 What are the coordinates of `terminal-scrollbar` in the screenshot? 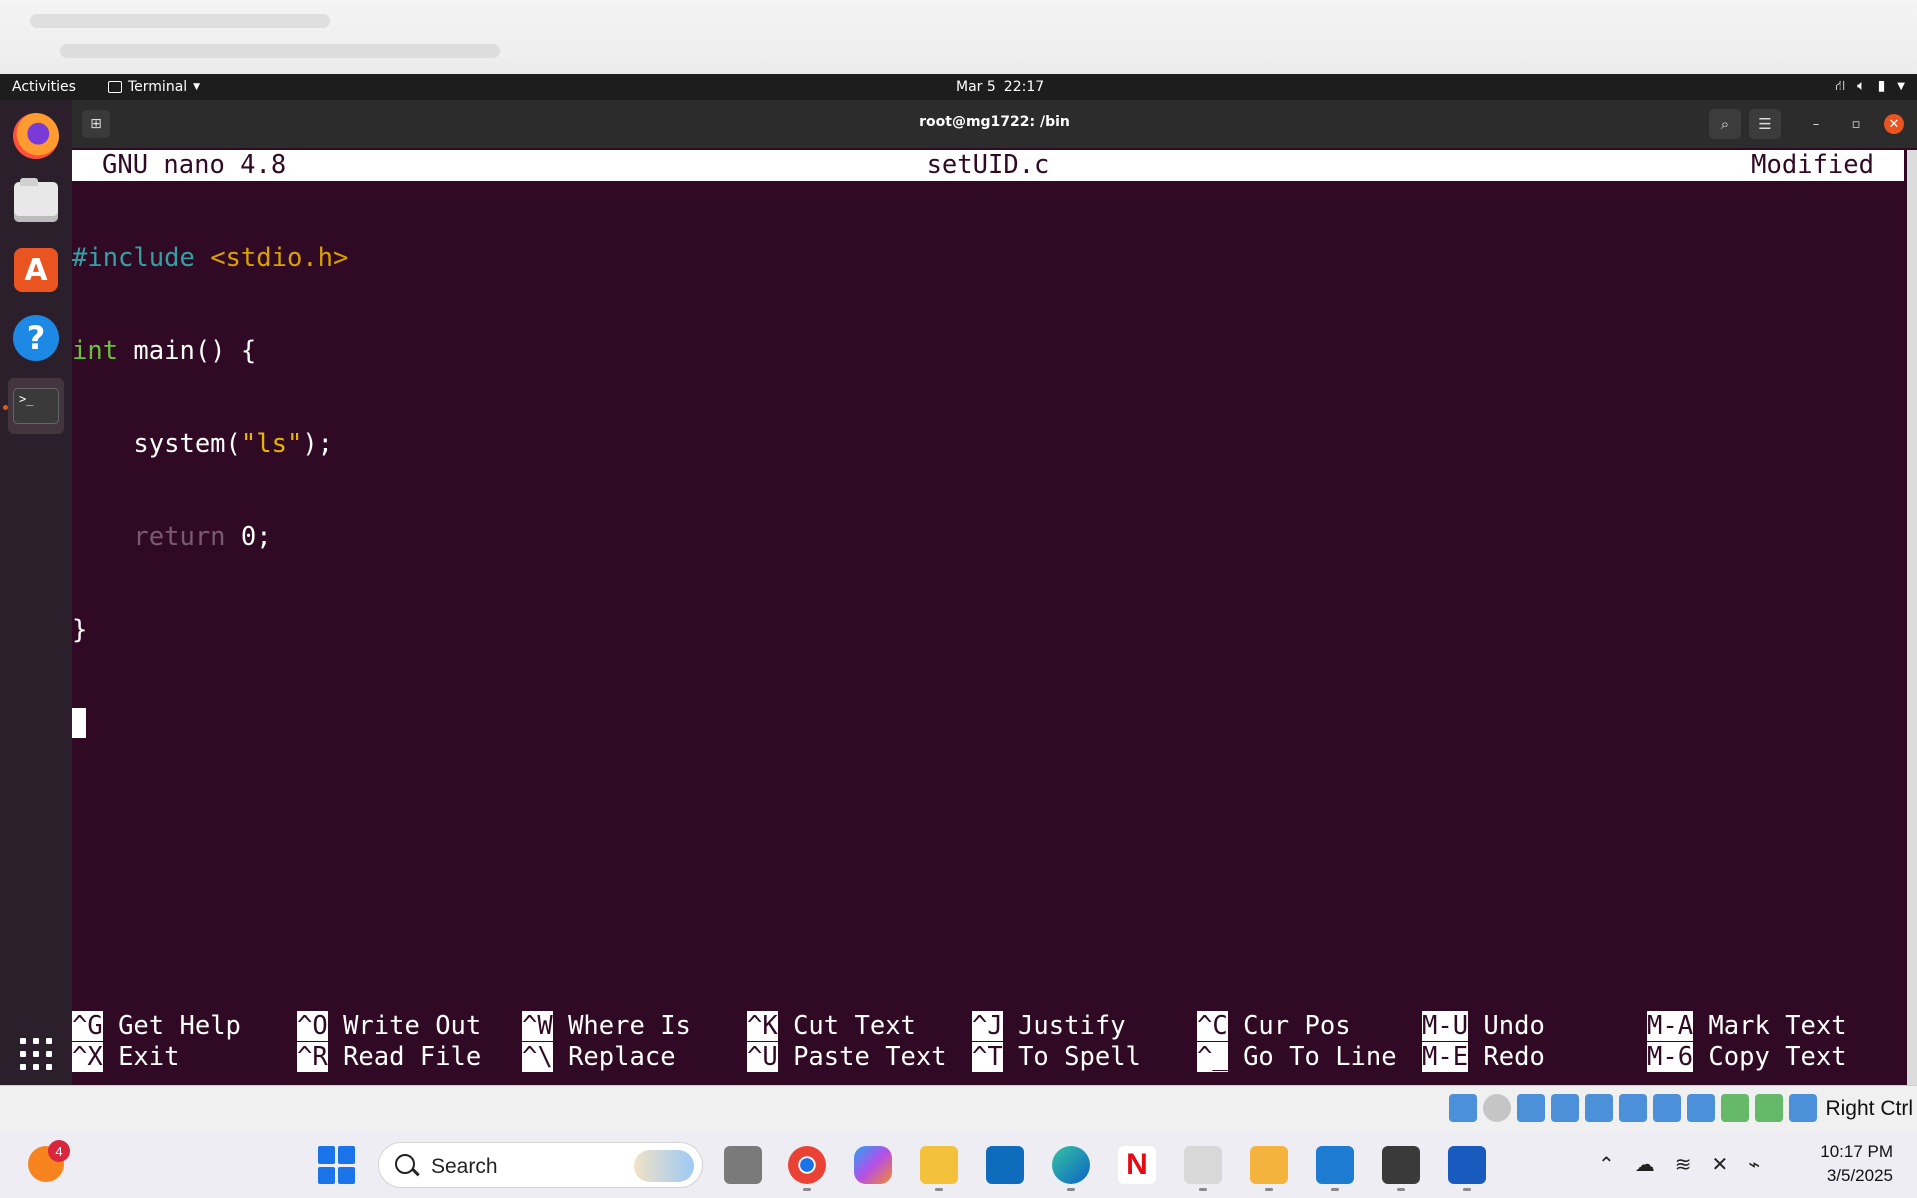 It's located at (1912, 618).